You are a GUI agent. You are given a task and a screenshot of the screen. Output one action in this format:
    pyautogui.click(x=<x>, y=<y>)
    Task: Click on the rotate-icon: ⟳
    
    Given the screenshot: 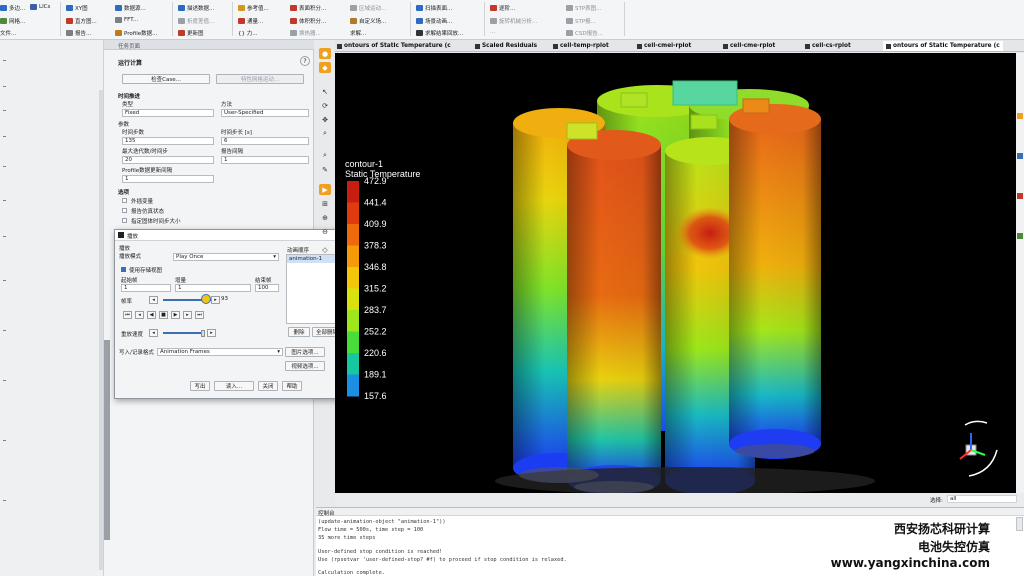 What is the action you would take?
    pyautogui.click(x=325, y=105)
    